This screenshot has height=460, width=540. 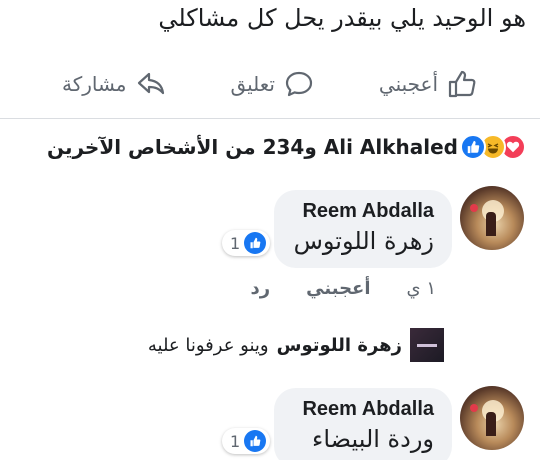 I want to click on comment-bubble: Reem Abdalla وردة البيضاء, so click(x=363, y=424).